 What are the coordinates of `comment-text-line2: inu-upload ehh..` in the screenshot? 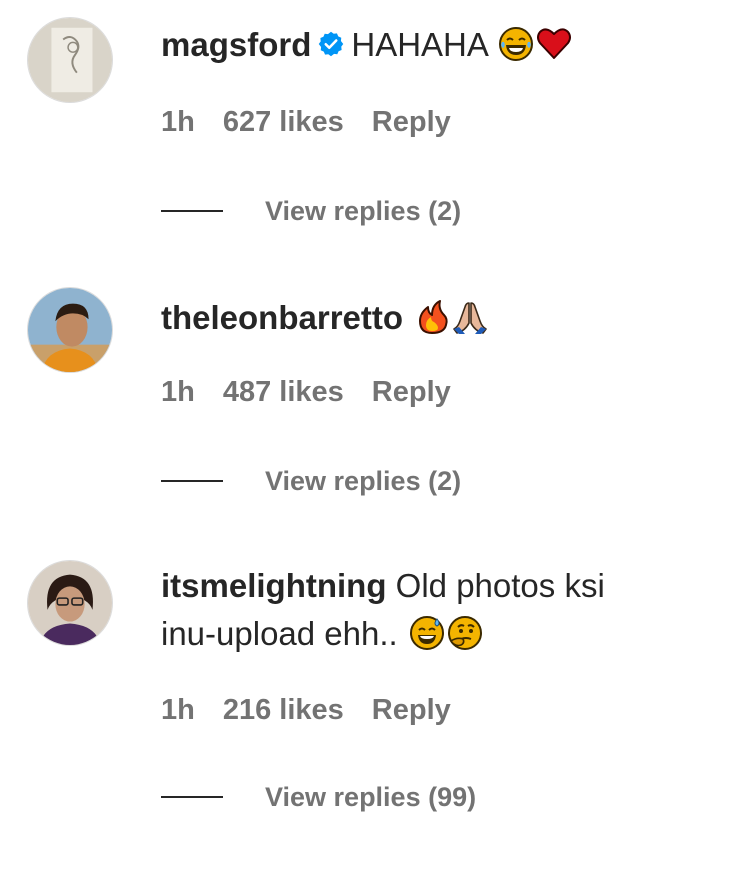 It's located at (322, 634).